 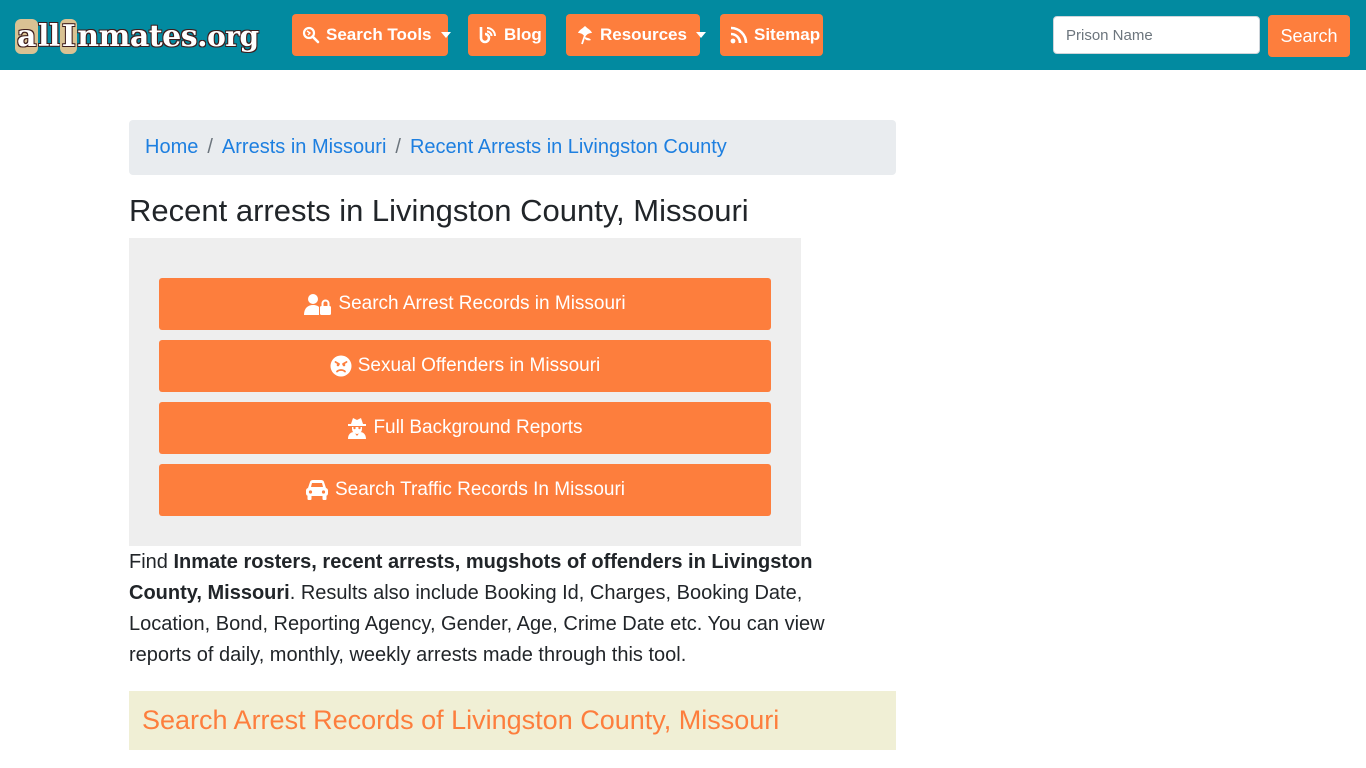 I want to click on breadcrumb-home: Home, so click(x=171, y=147).